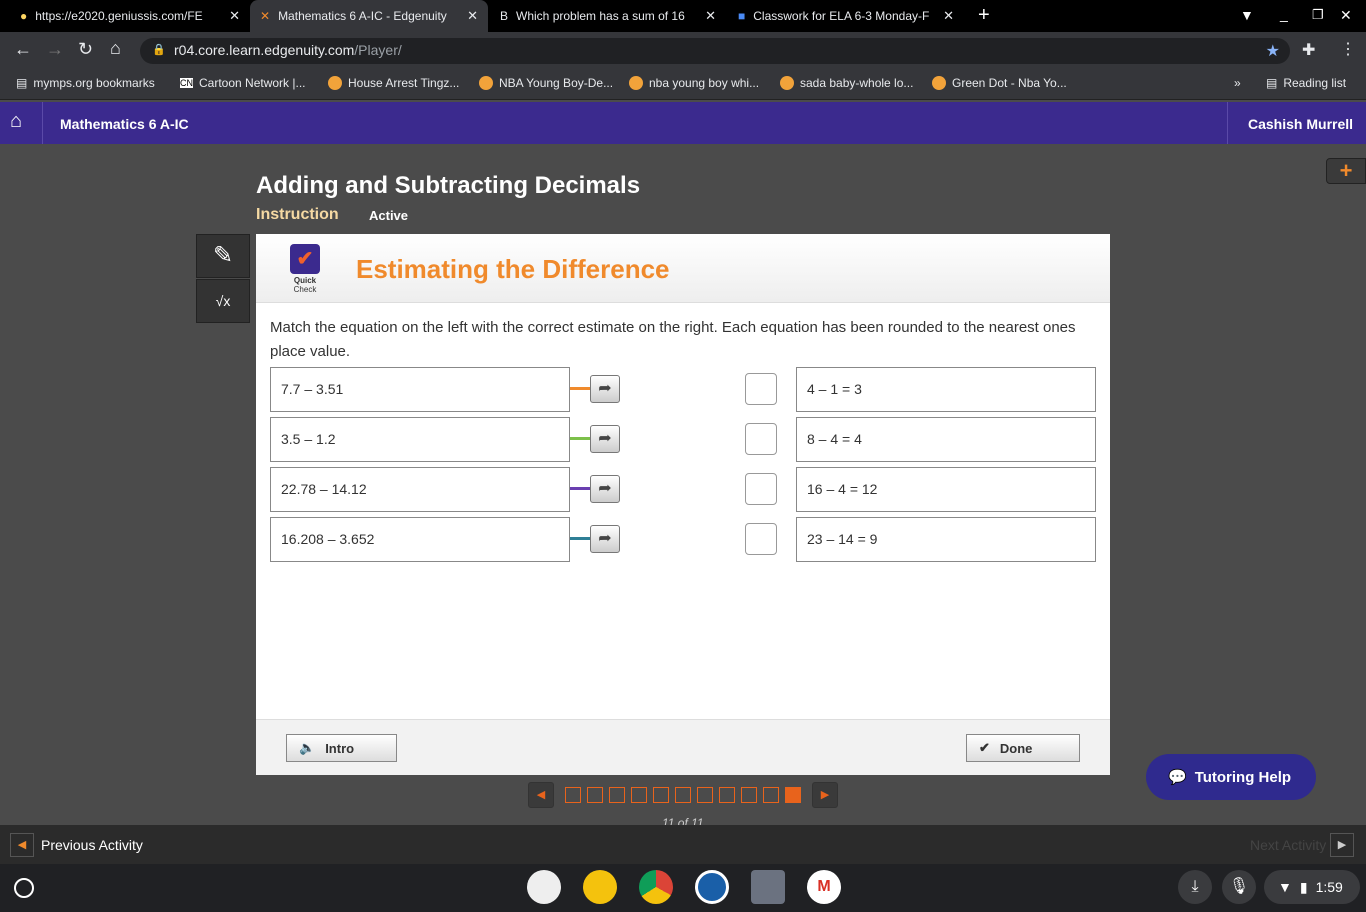  What do you see at coordinates (600, 887) in the screenshot?
I see `classroom-app-icon` at bounding box center [600, 887].